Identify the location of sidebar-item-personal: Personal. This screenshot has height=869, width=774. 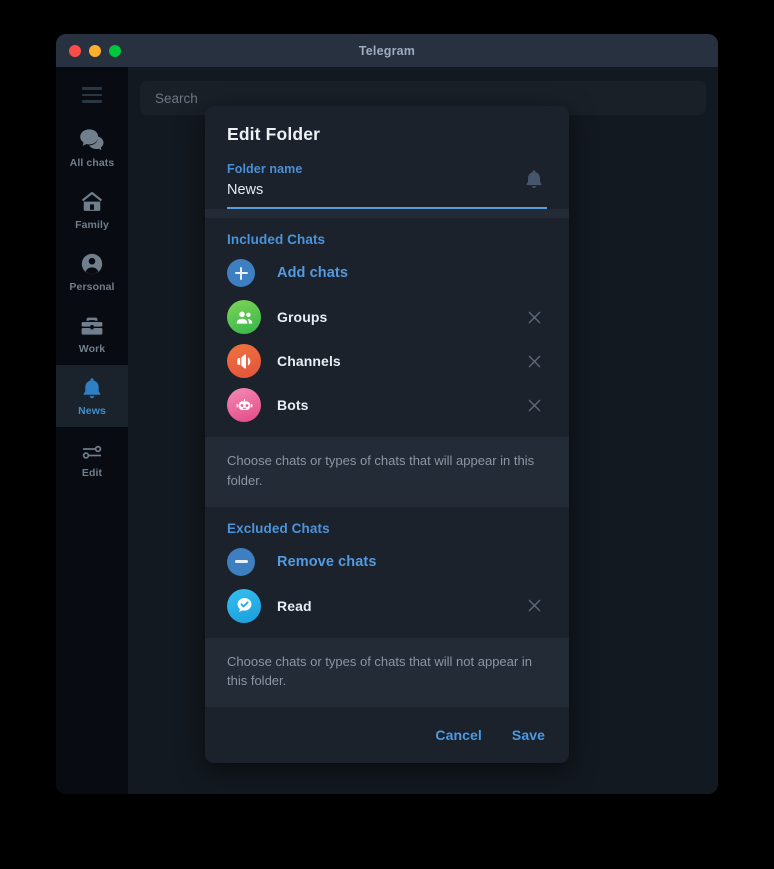
(92, 272).